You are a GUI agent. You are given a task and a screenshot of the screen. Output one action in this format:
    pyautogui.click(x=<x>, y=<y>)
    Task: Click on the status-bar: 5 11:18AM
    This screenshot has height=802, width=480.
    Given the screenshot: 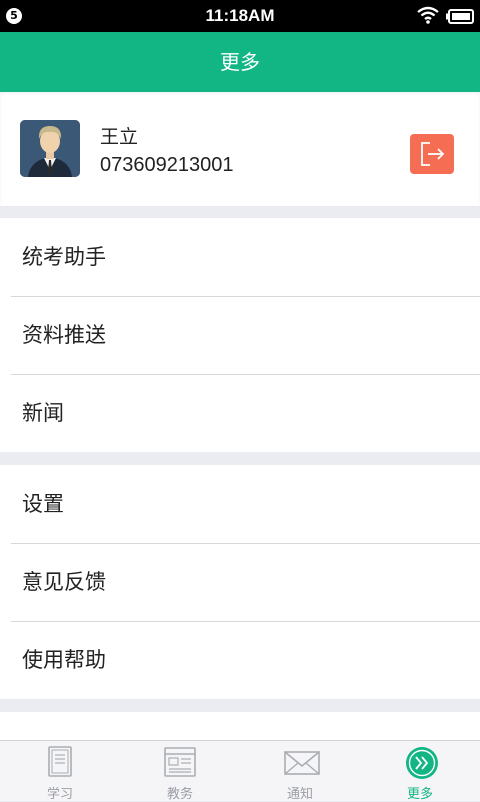 What is the action you would take?
    pyautogui.click(x=240, y=16)
    